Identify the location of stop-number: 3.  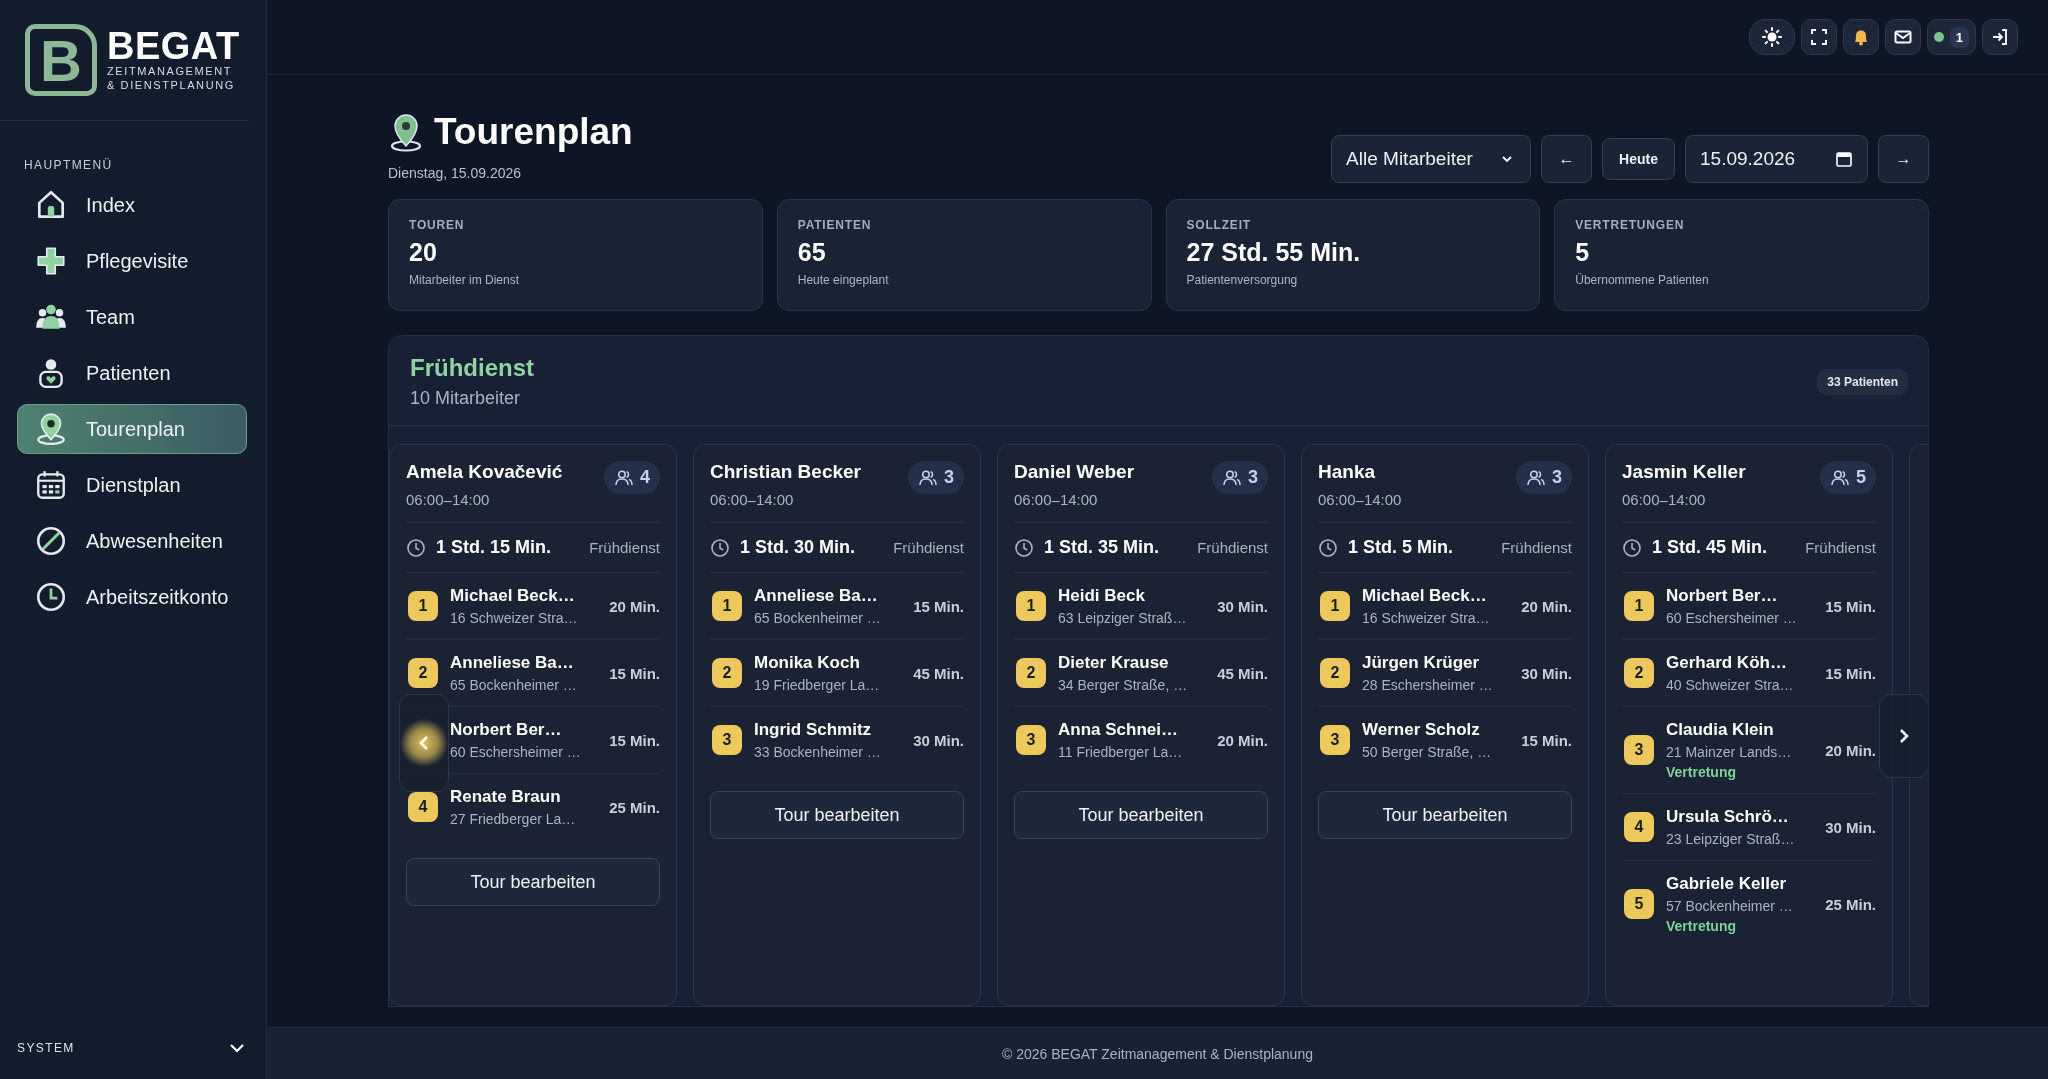
(1639, 750).